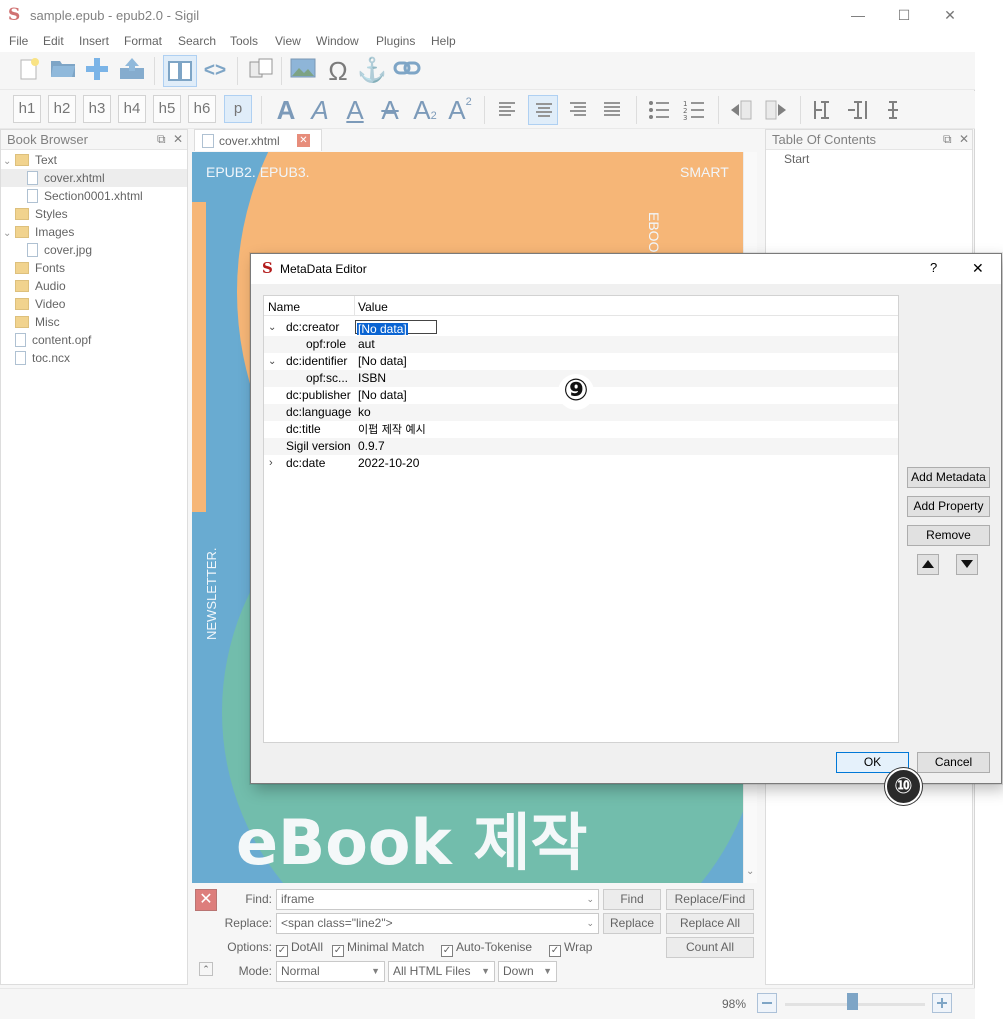 This screenshot has width=1003, height=1019. What do you see at coordinates (206, 969) in the screenshot?
I see `collapse-up-icon: ⌃` at bounding box center [206, 969].